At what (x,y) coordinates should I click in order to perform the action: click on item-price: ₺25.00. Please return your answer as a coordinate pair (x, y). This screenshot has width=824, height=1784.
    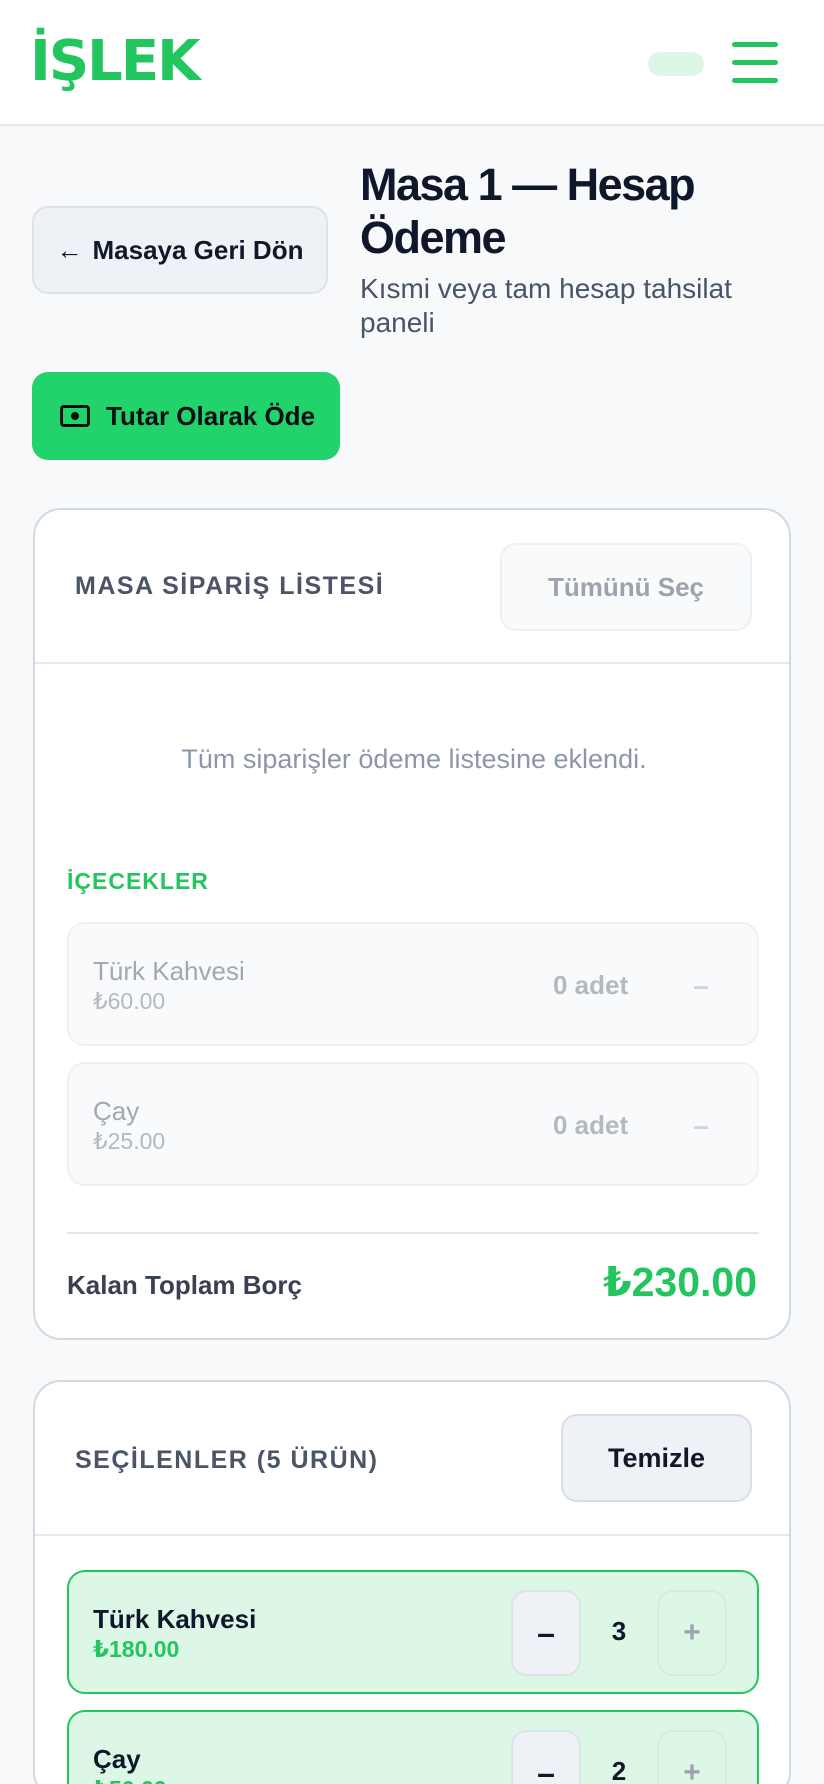
    Looking at the image, I should click on (129, 1141).